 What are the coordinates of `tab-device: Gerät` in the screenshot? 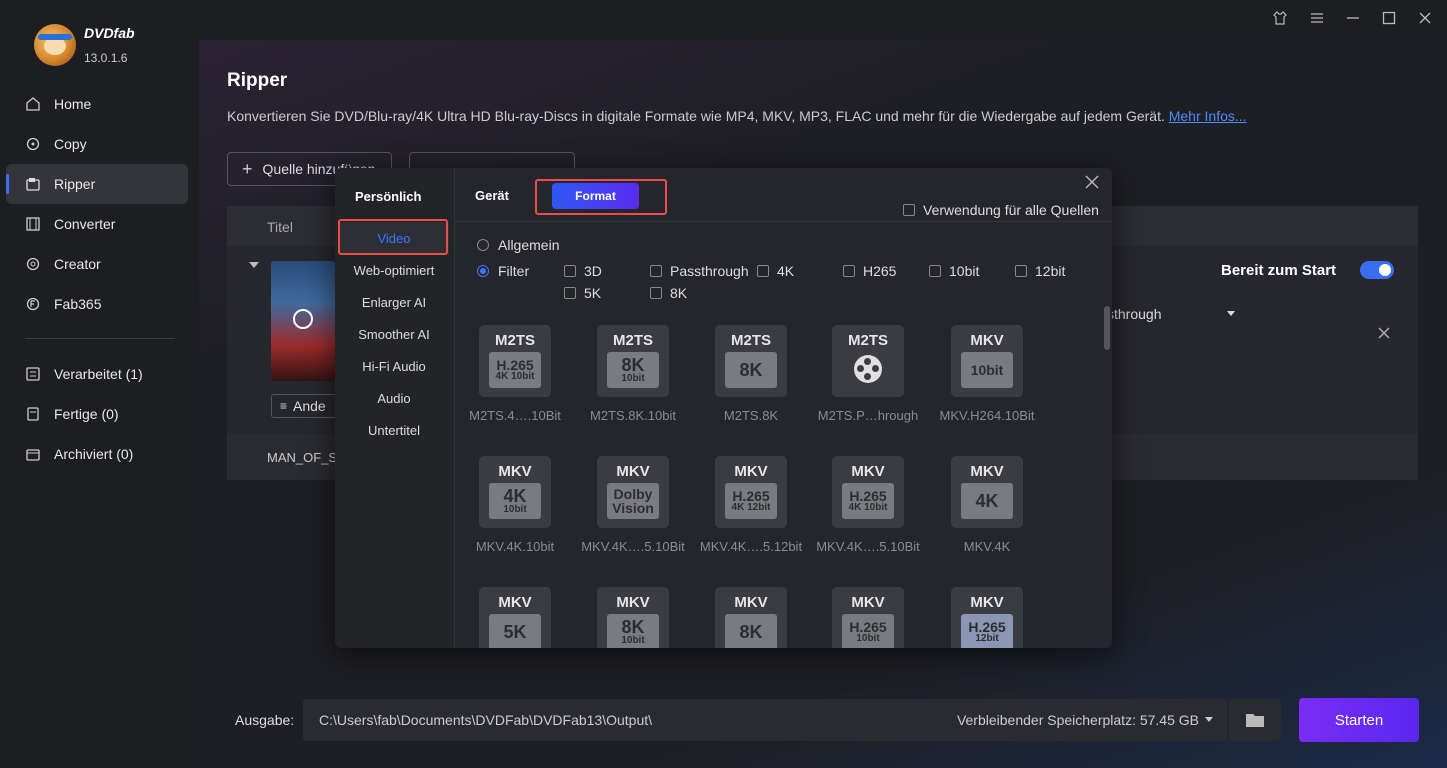 It's located at (492, 195).